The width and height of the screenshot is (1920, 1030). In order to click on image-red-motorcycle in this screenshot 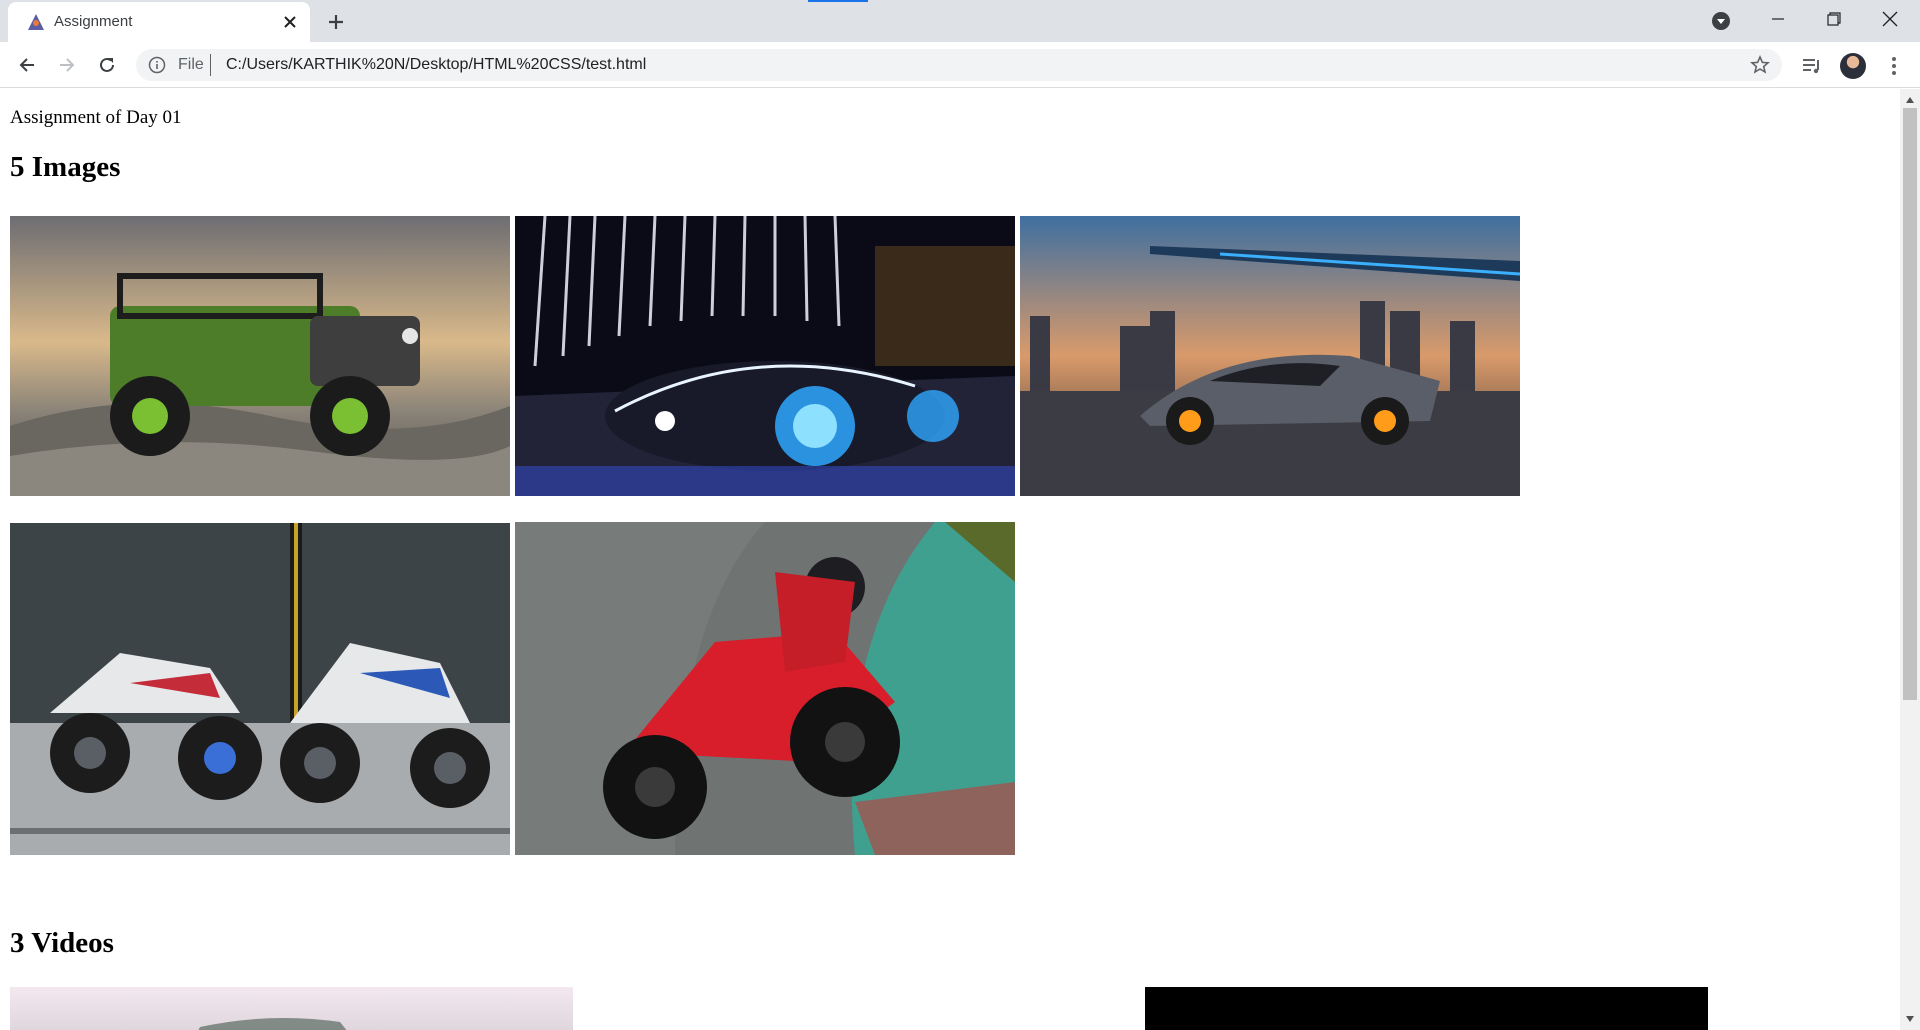, I will do `click(765, 688)`.